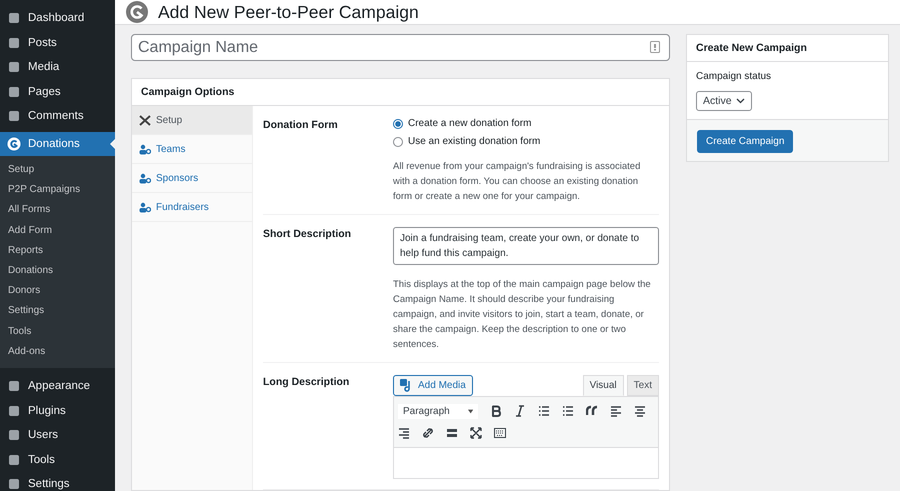 The height and width of the screenshot is (491, 900). What do you see at coordinates (57, 386) in the screenshot?
I see `sidebar-item: Appearance` at bounding box center [57, 386].